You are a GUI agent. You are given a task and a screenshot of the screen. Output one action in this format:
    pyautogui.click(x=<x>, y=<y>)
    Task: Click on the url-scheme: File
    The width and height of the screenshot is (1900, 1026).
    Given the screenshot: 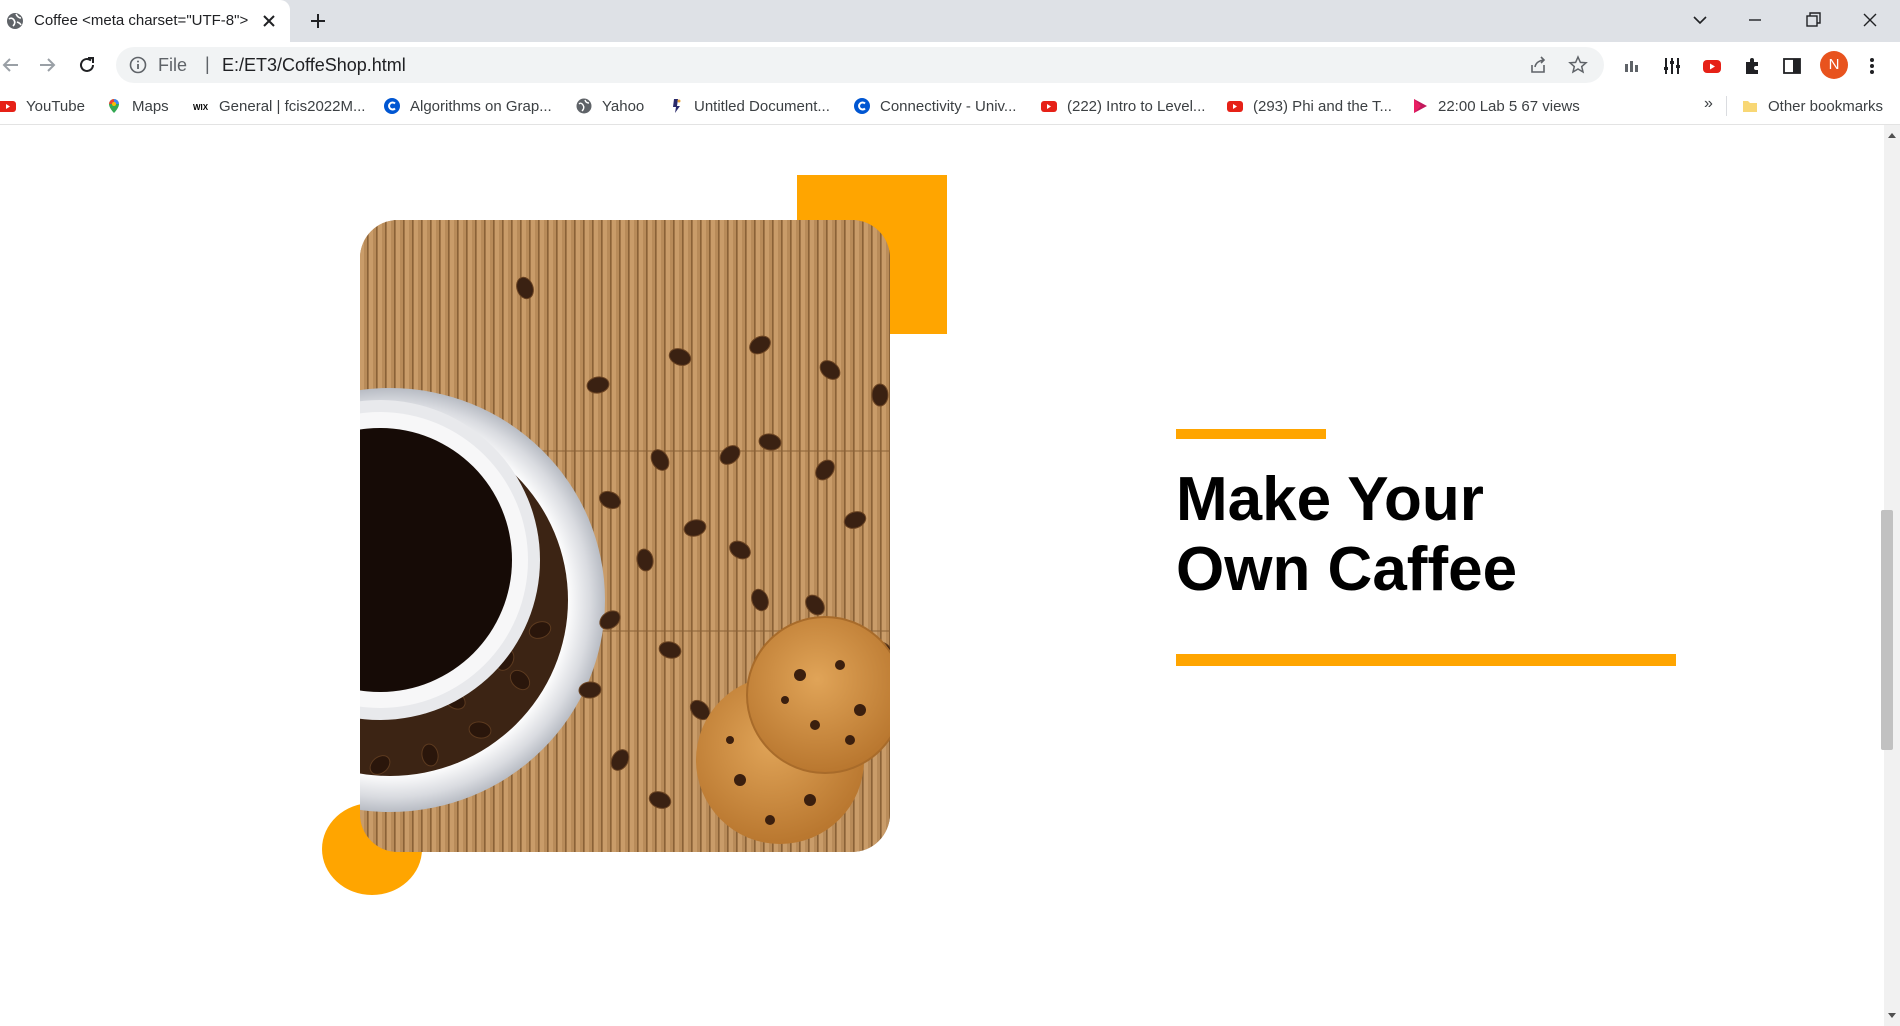 What is the action you would take?
    pyautogui.click(x=173, y=65)
    